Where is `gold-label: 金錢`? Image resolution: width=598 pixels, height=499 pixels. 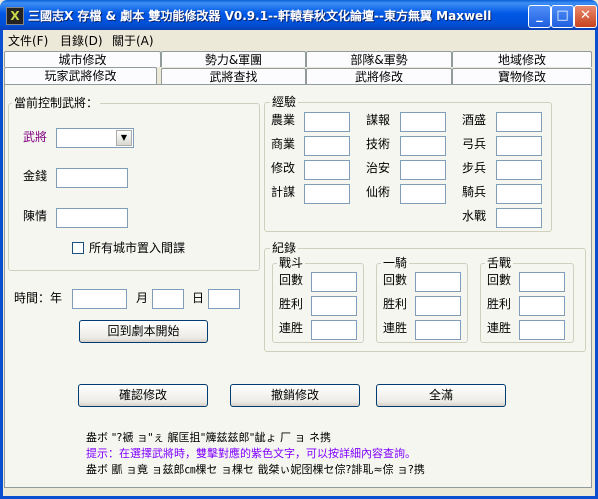
gold-label: 金錢 is located at coordinates (35, 176).